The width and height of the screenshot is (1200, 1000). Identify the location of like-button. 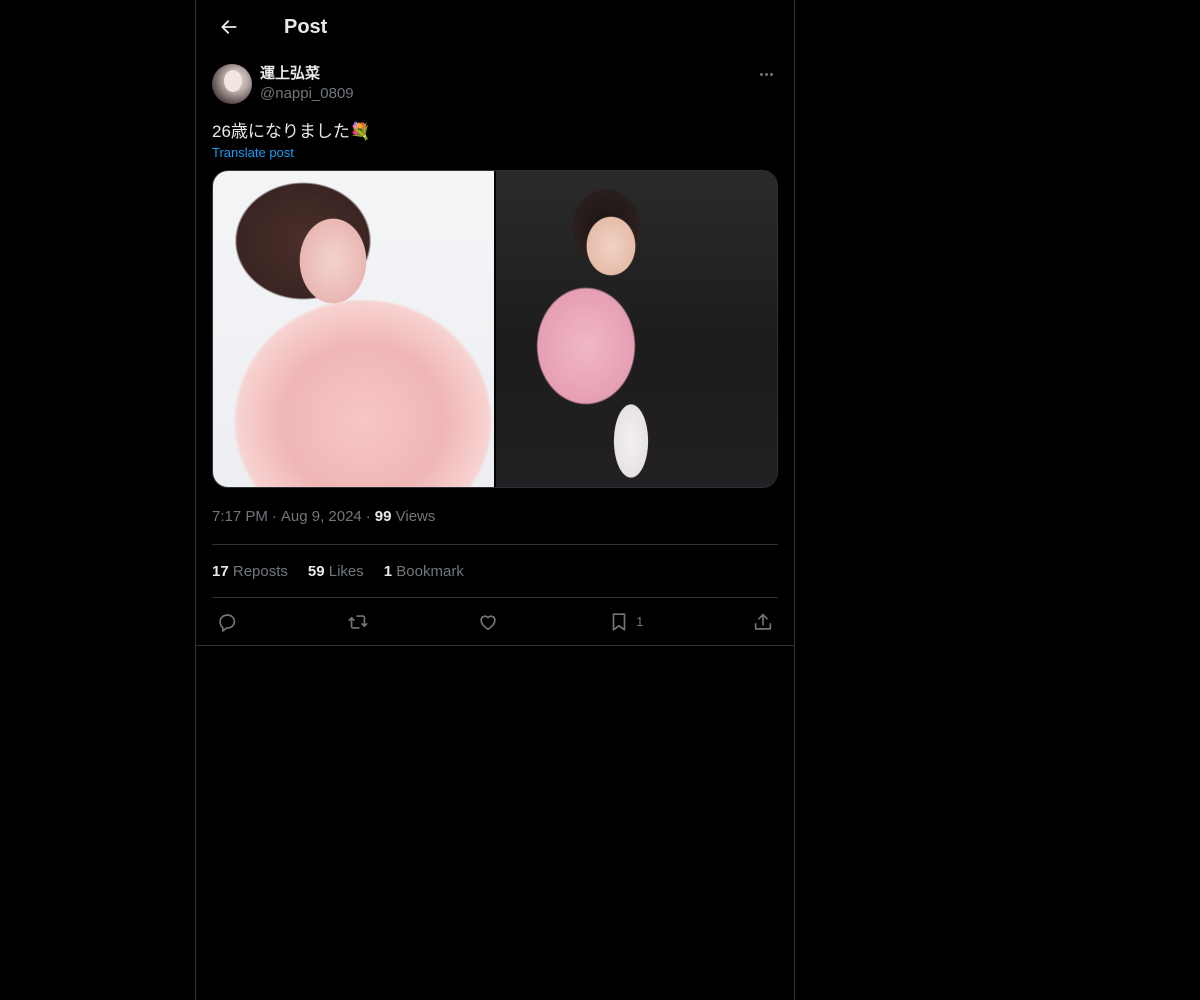
(488, 622).